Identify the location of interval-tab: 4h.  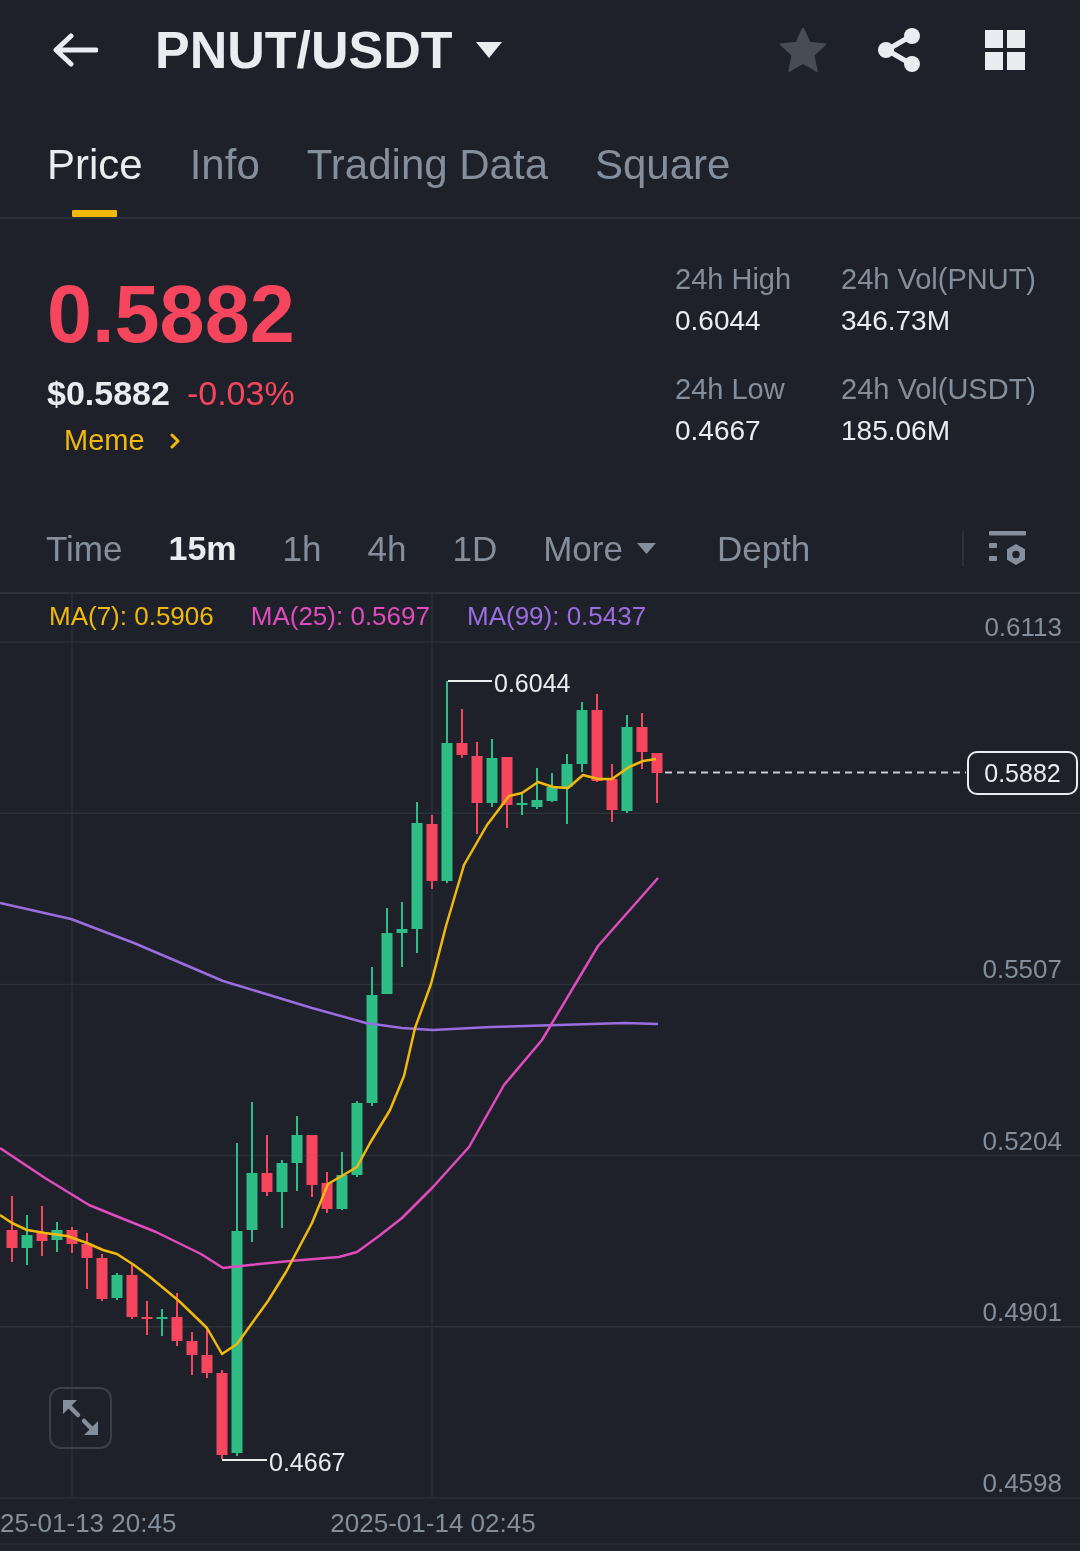
(387, 548).